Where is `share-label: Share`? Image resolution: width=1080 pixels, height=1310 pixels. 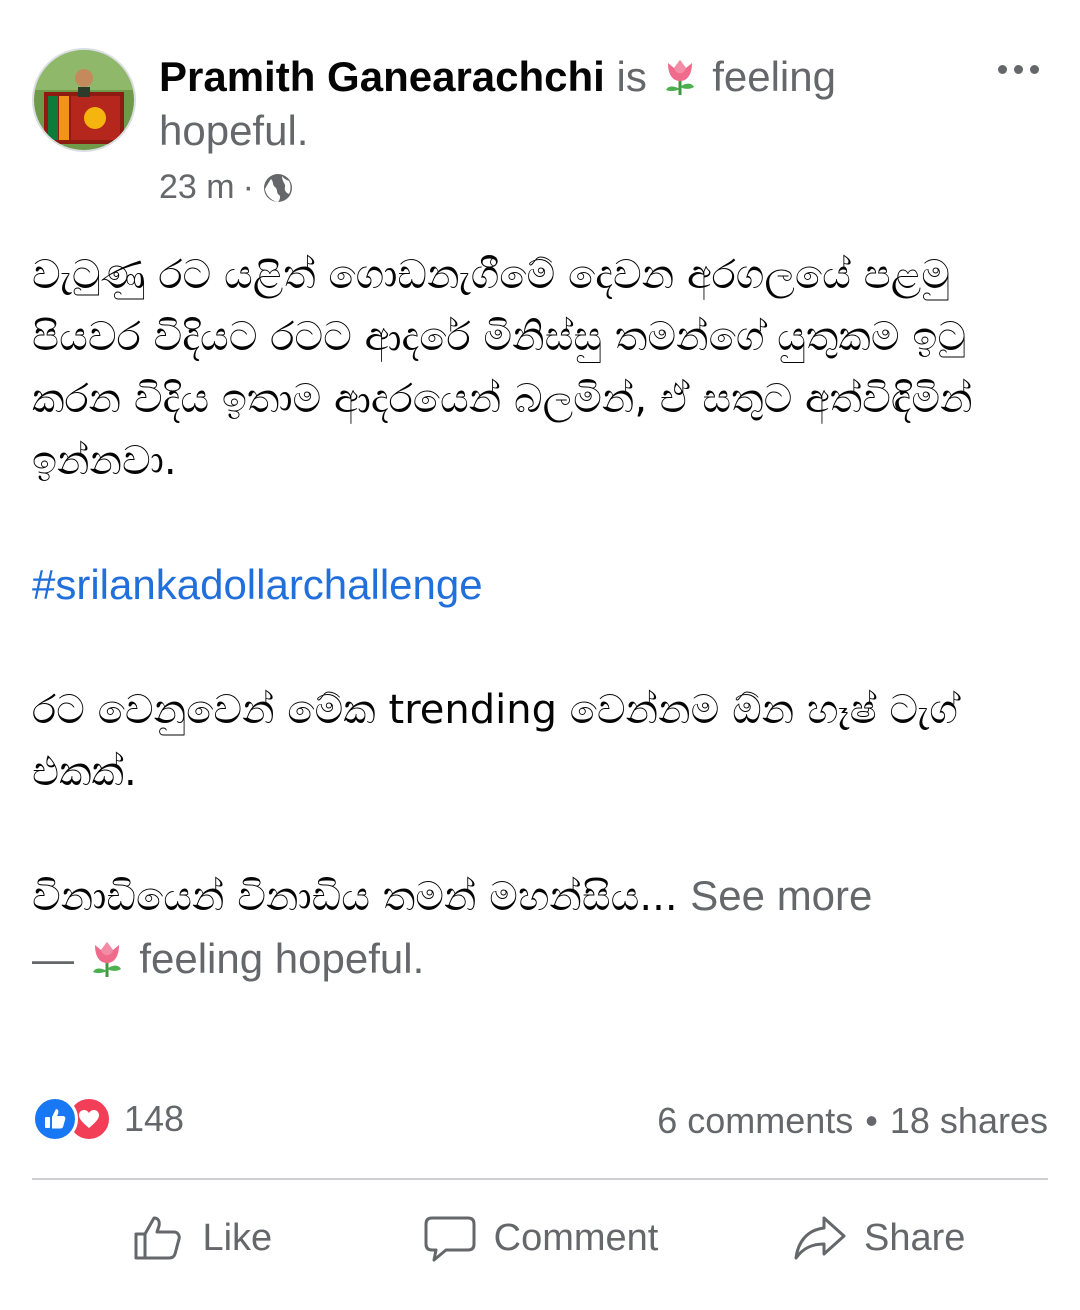 share-label: Share is located at coordinates (914, 1237).